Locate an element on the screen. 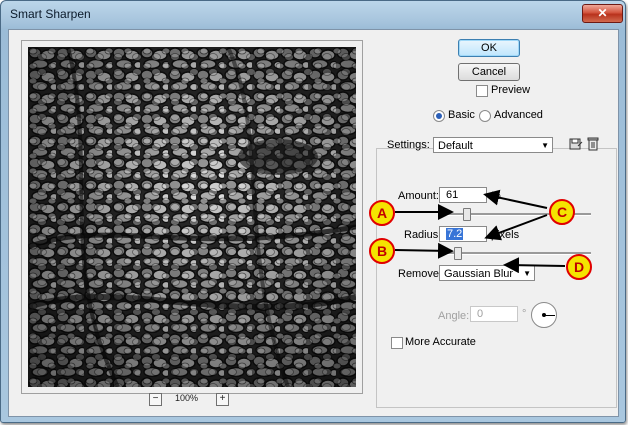  arrow-d is located at coordinates (534, 265).